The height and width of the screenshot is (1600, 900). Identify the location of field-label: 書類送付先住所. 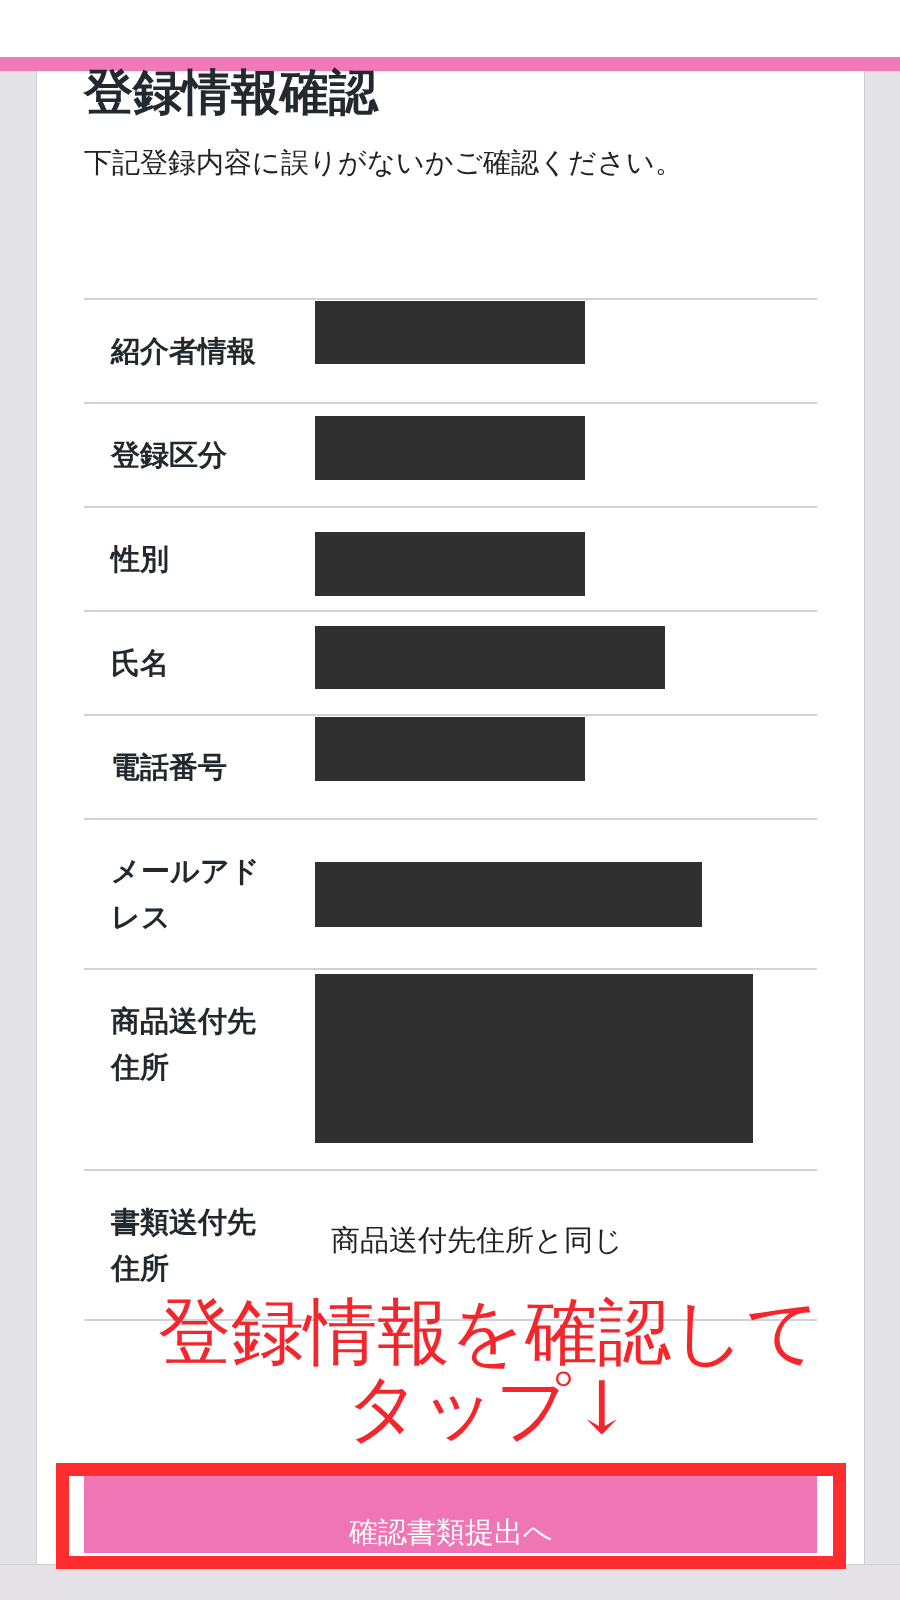
(184, 1245).